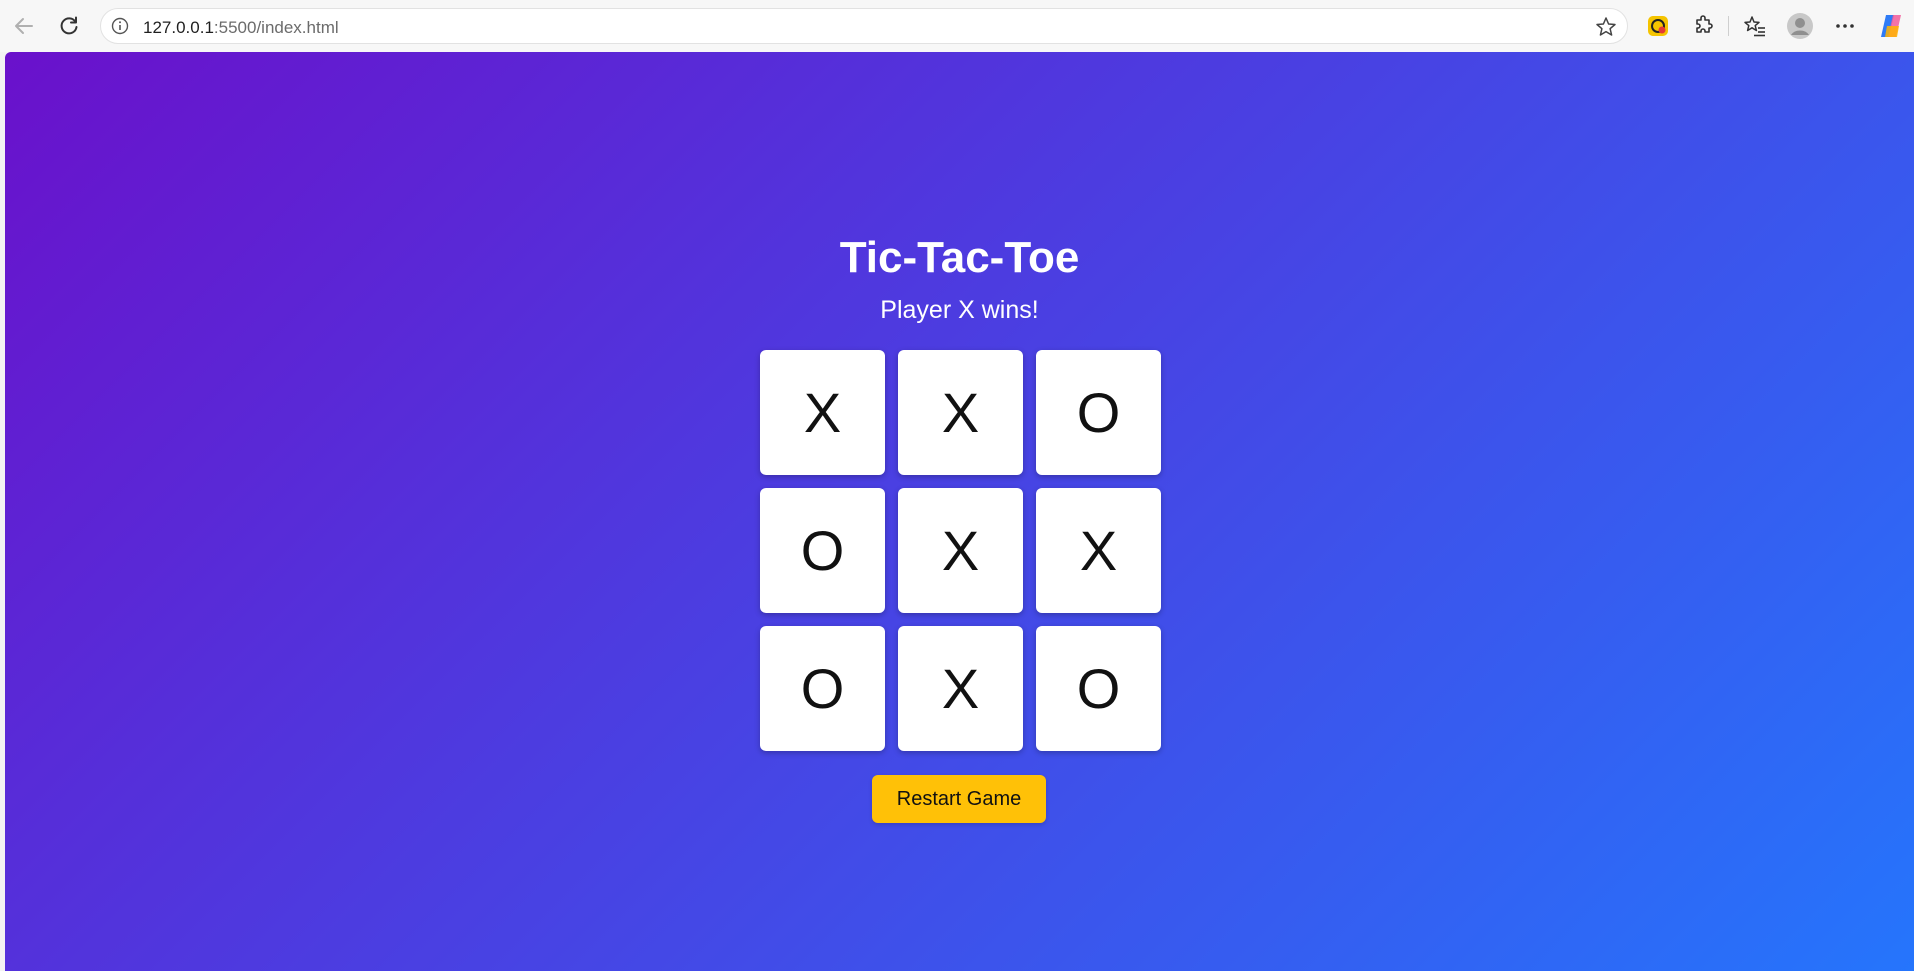 The width and height of the screenshot is (1914, 971). I want to click on board-cell-2: X, so click(960, 412).